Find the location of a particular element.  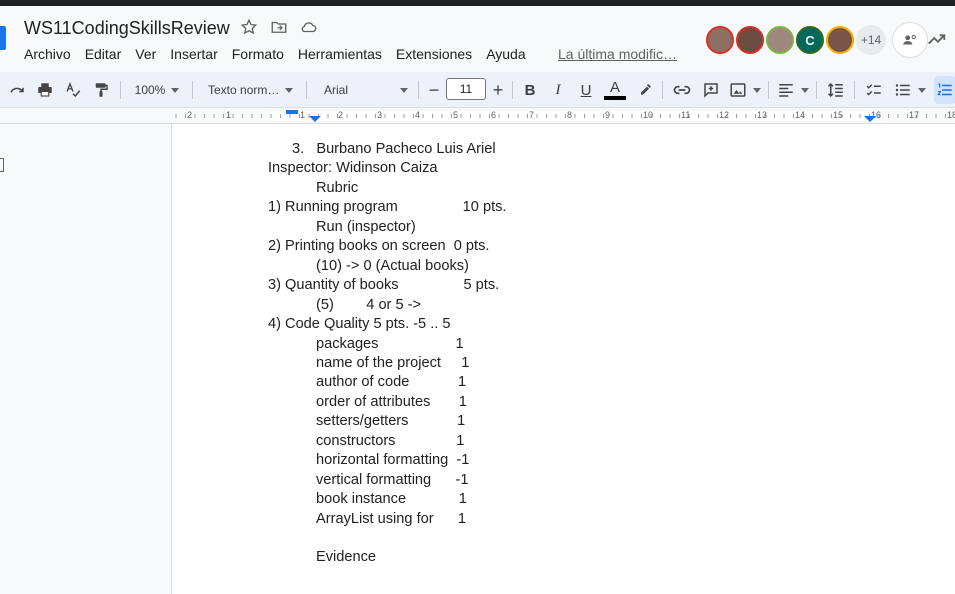

document-line: Inspector: Widinson Caiza is located at coordinates (353, 168).